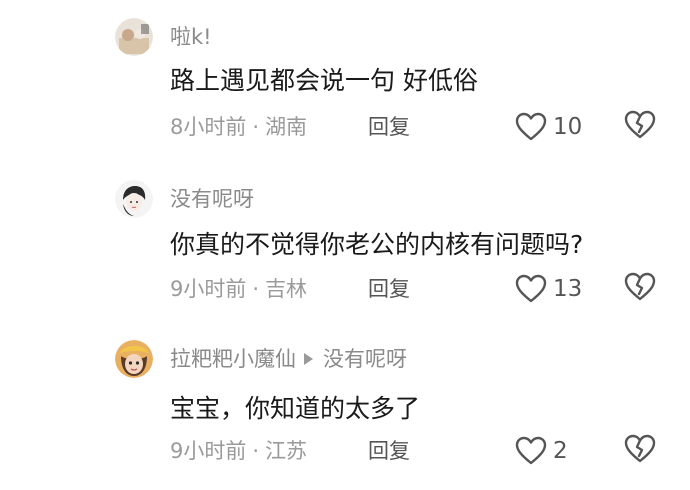 Image resolution: width=690 pixels, height=490 pixels. I want to click on username-text: 没有呢呀, so click(212, 199).